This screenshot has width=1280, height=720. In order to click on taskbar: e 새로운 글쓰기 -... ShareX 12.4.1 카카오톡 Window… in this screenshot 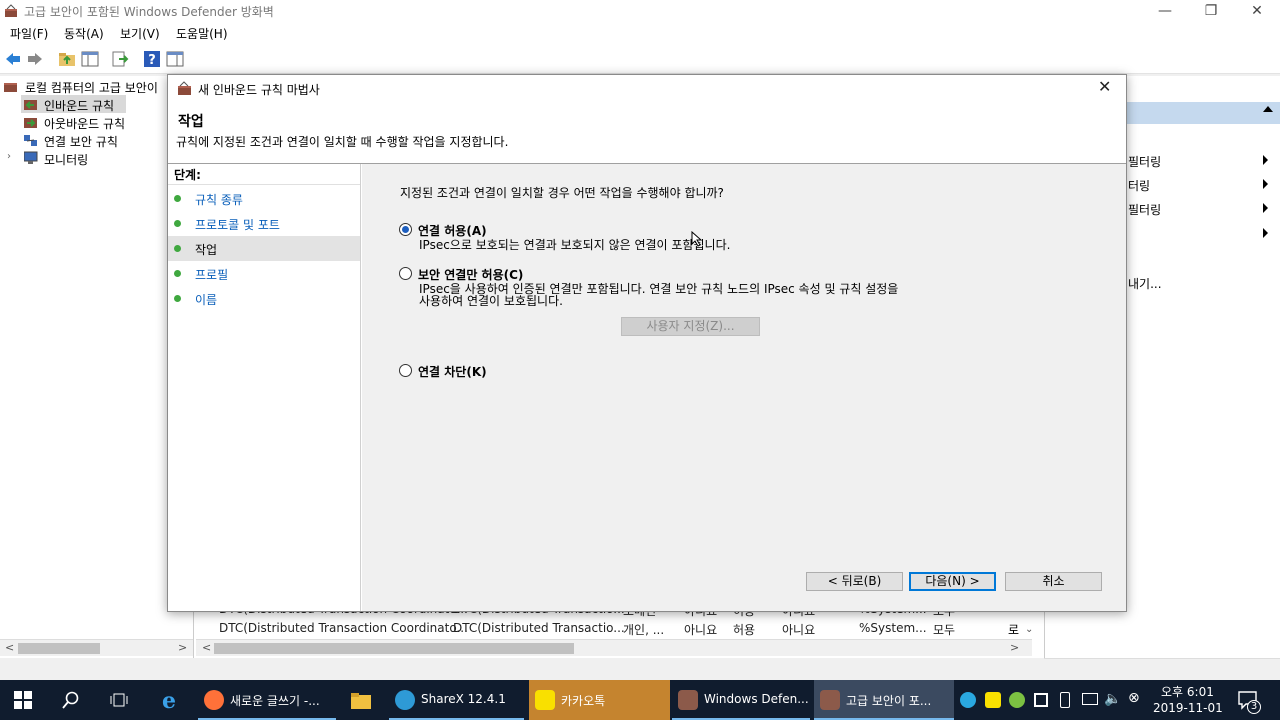, I will do `click(640, 700)`.